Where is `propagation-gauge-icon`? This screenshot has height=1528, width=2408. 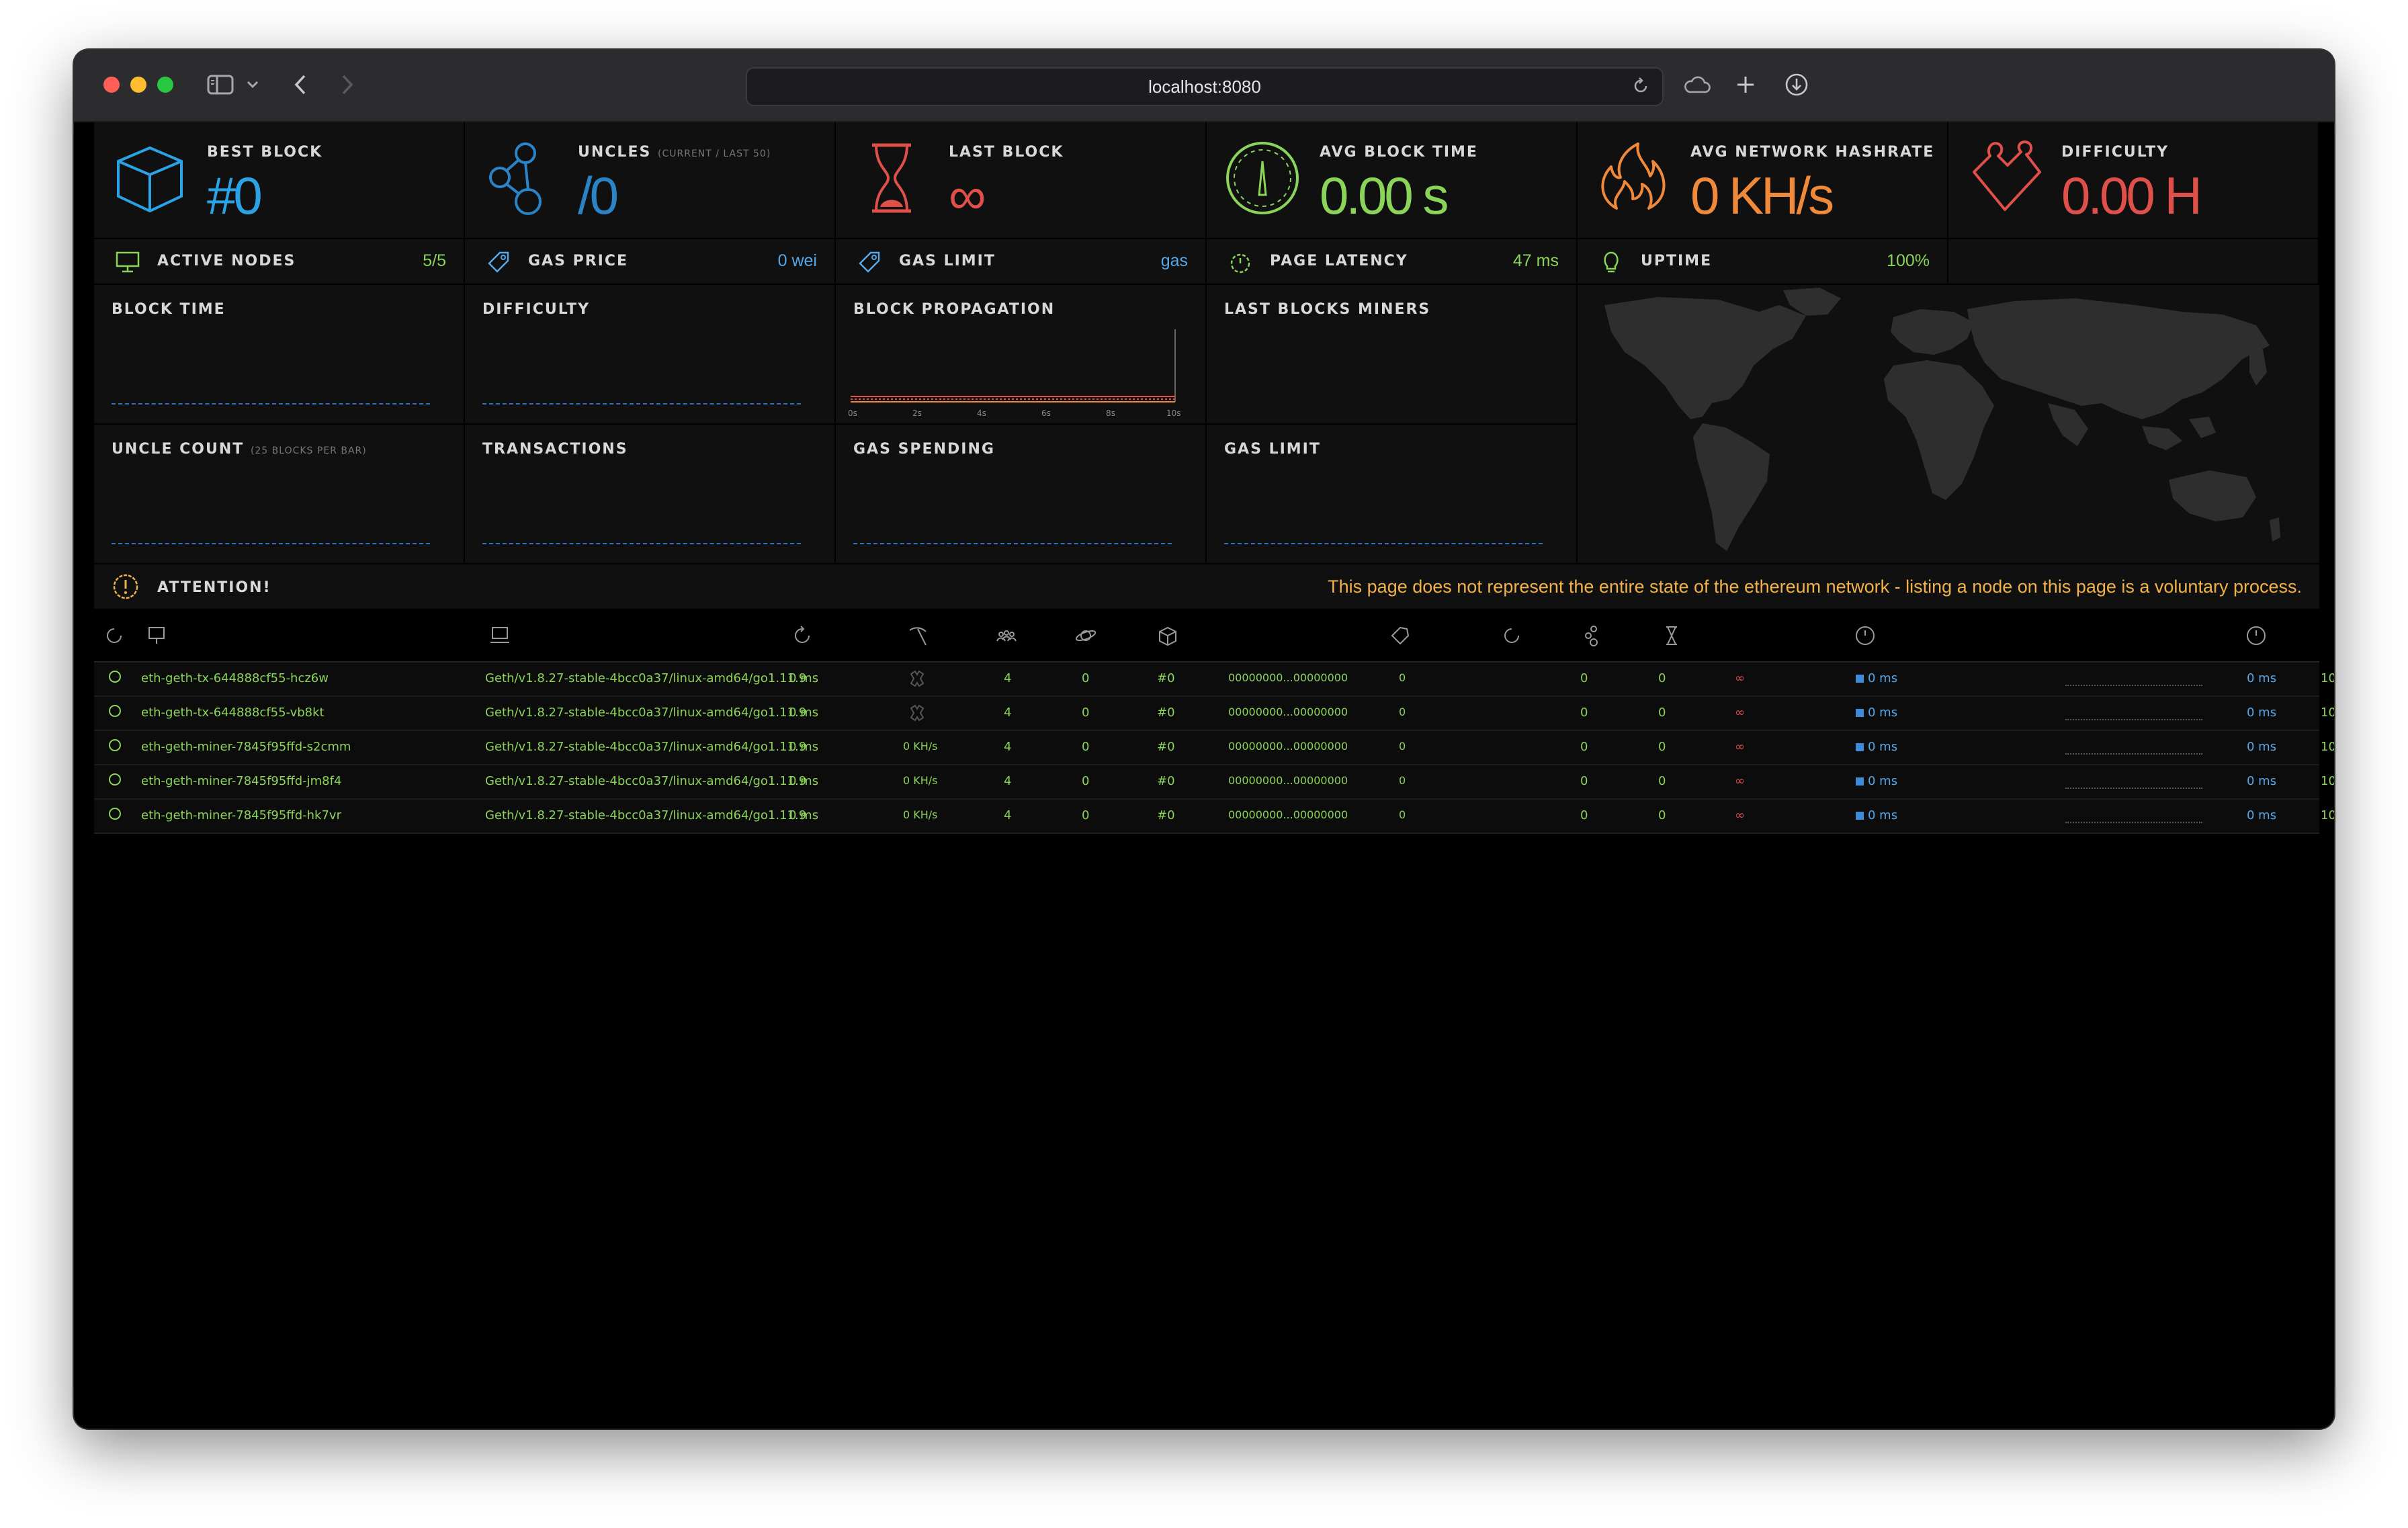 propagation-gauge-icon is located at coordinates (1865, 636).